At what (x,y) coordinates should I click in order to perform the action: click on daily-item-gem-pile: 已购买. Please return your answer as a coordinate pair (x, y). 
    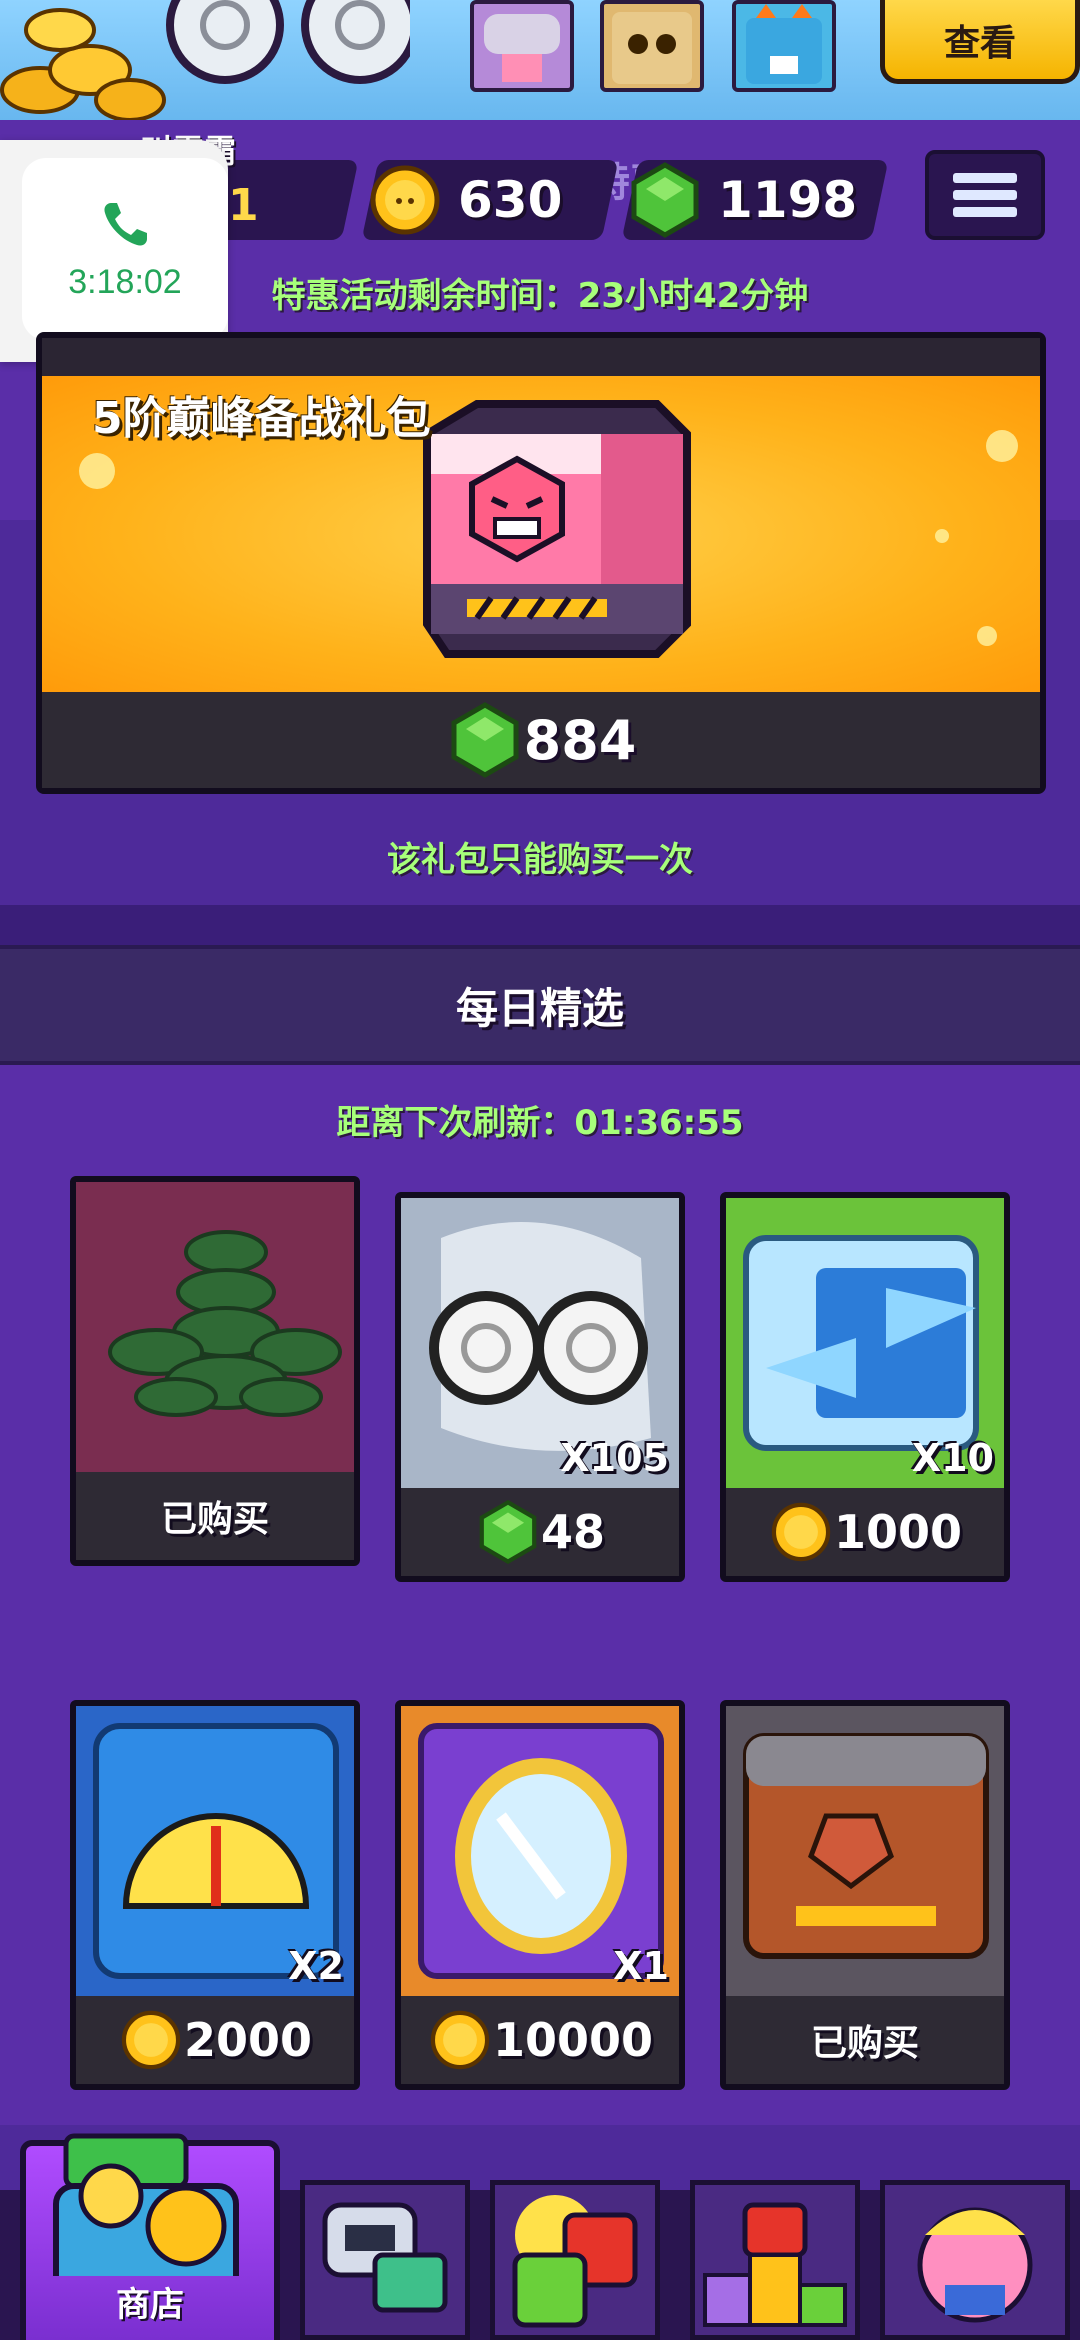
    Looking at the image, I should click on (215, 1371).